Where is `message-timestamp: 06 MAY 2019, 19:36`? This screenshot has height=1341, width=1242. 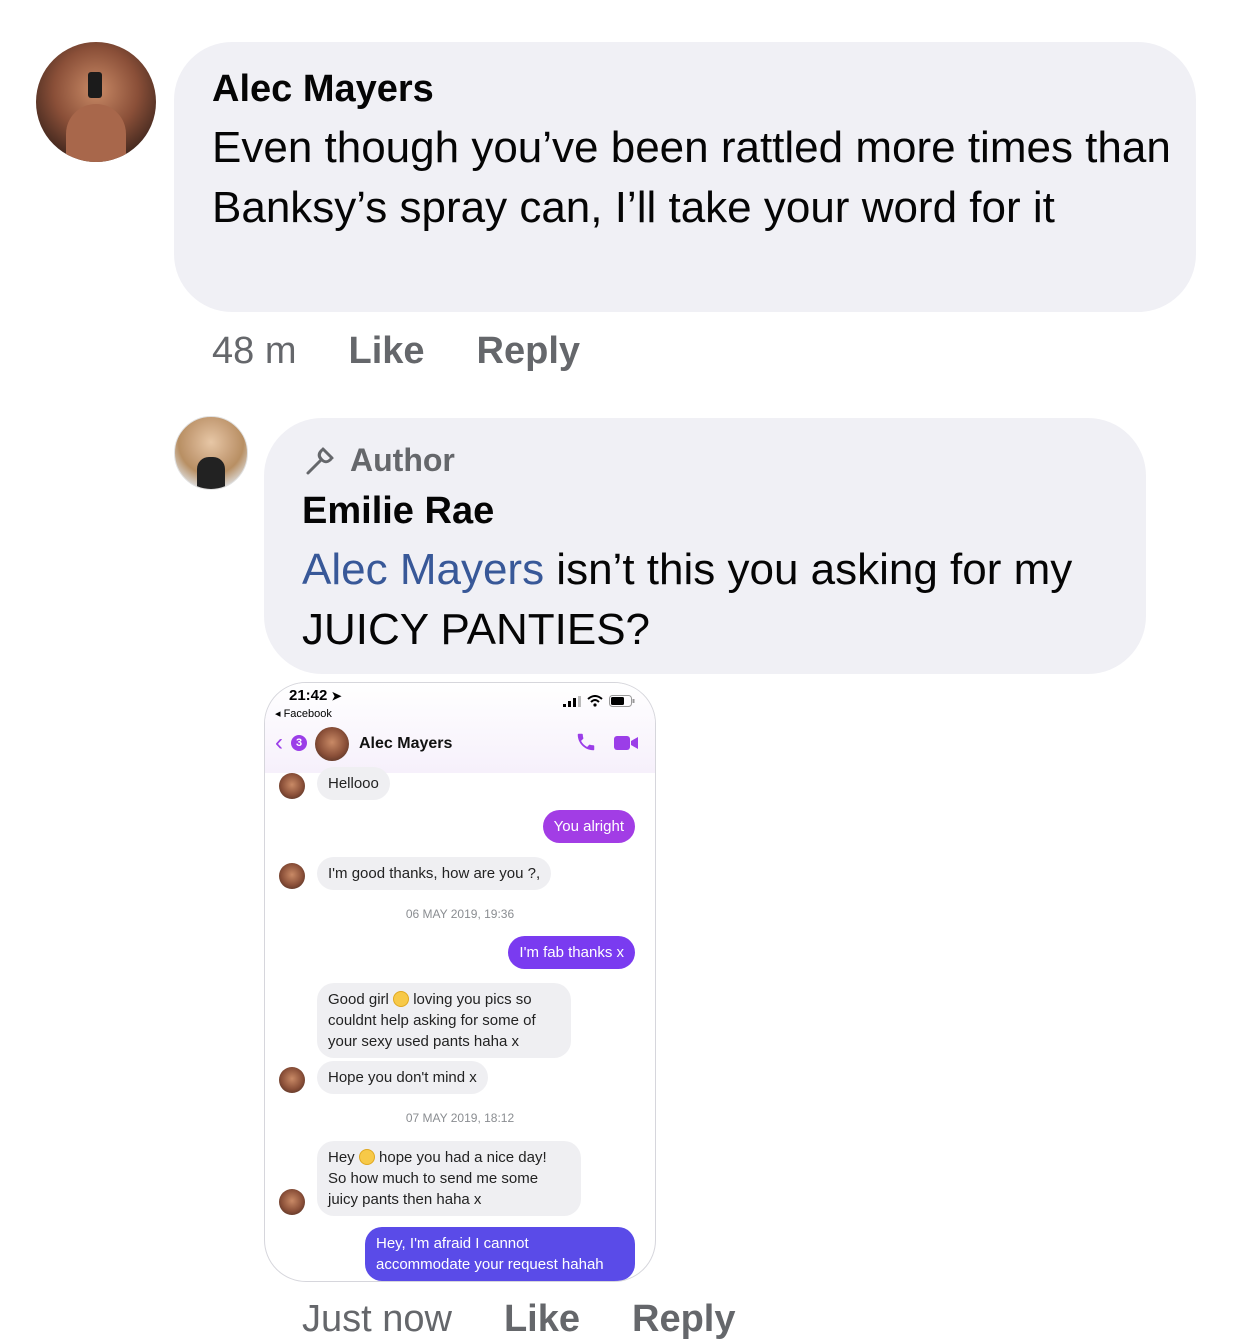 message-timestamp: 06 MAY 2019, 19:36 is located at coordinates (460, 914).